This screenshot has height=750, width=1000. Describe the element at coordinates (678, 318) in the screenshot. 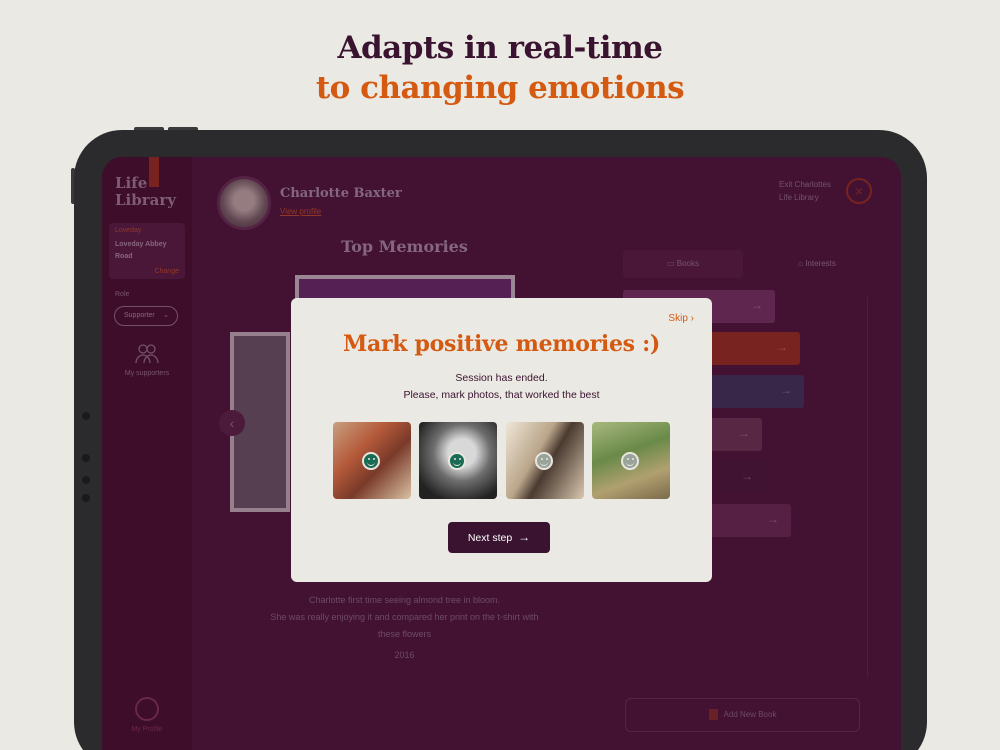

I see `skip-label: Skip` at that location.